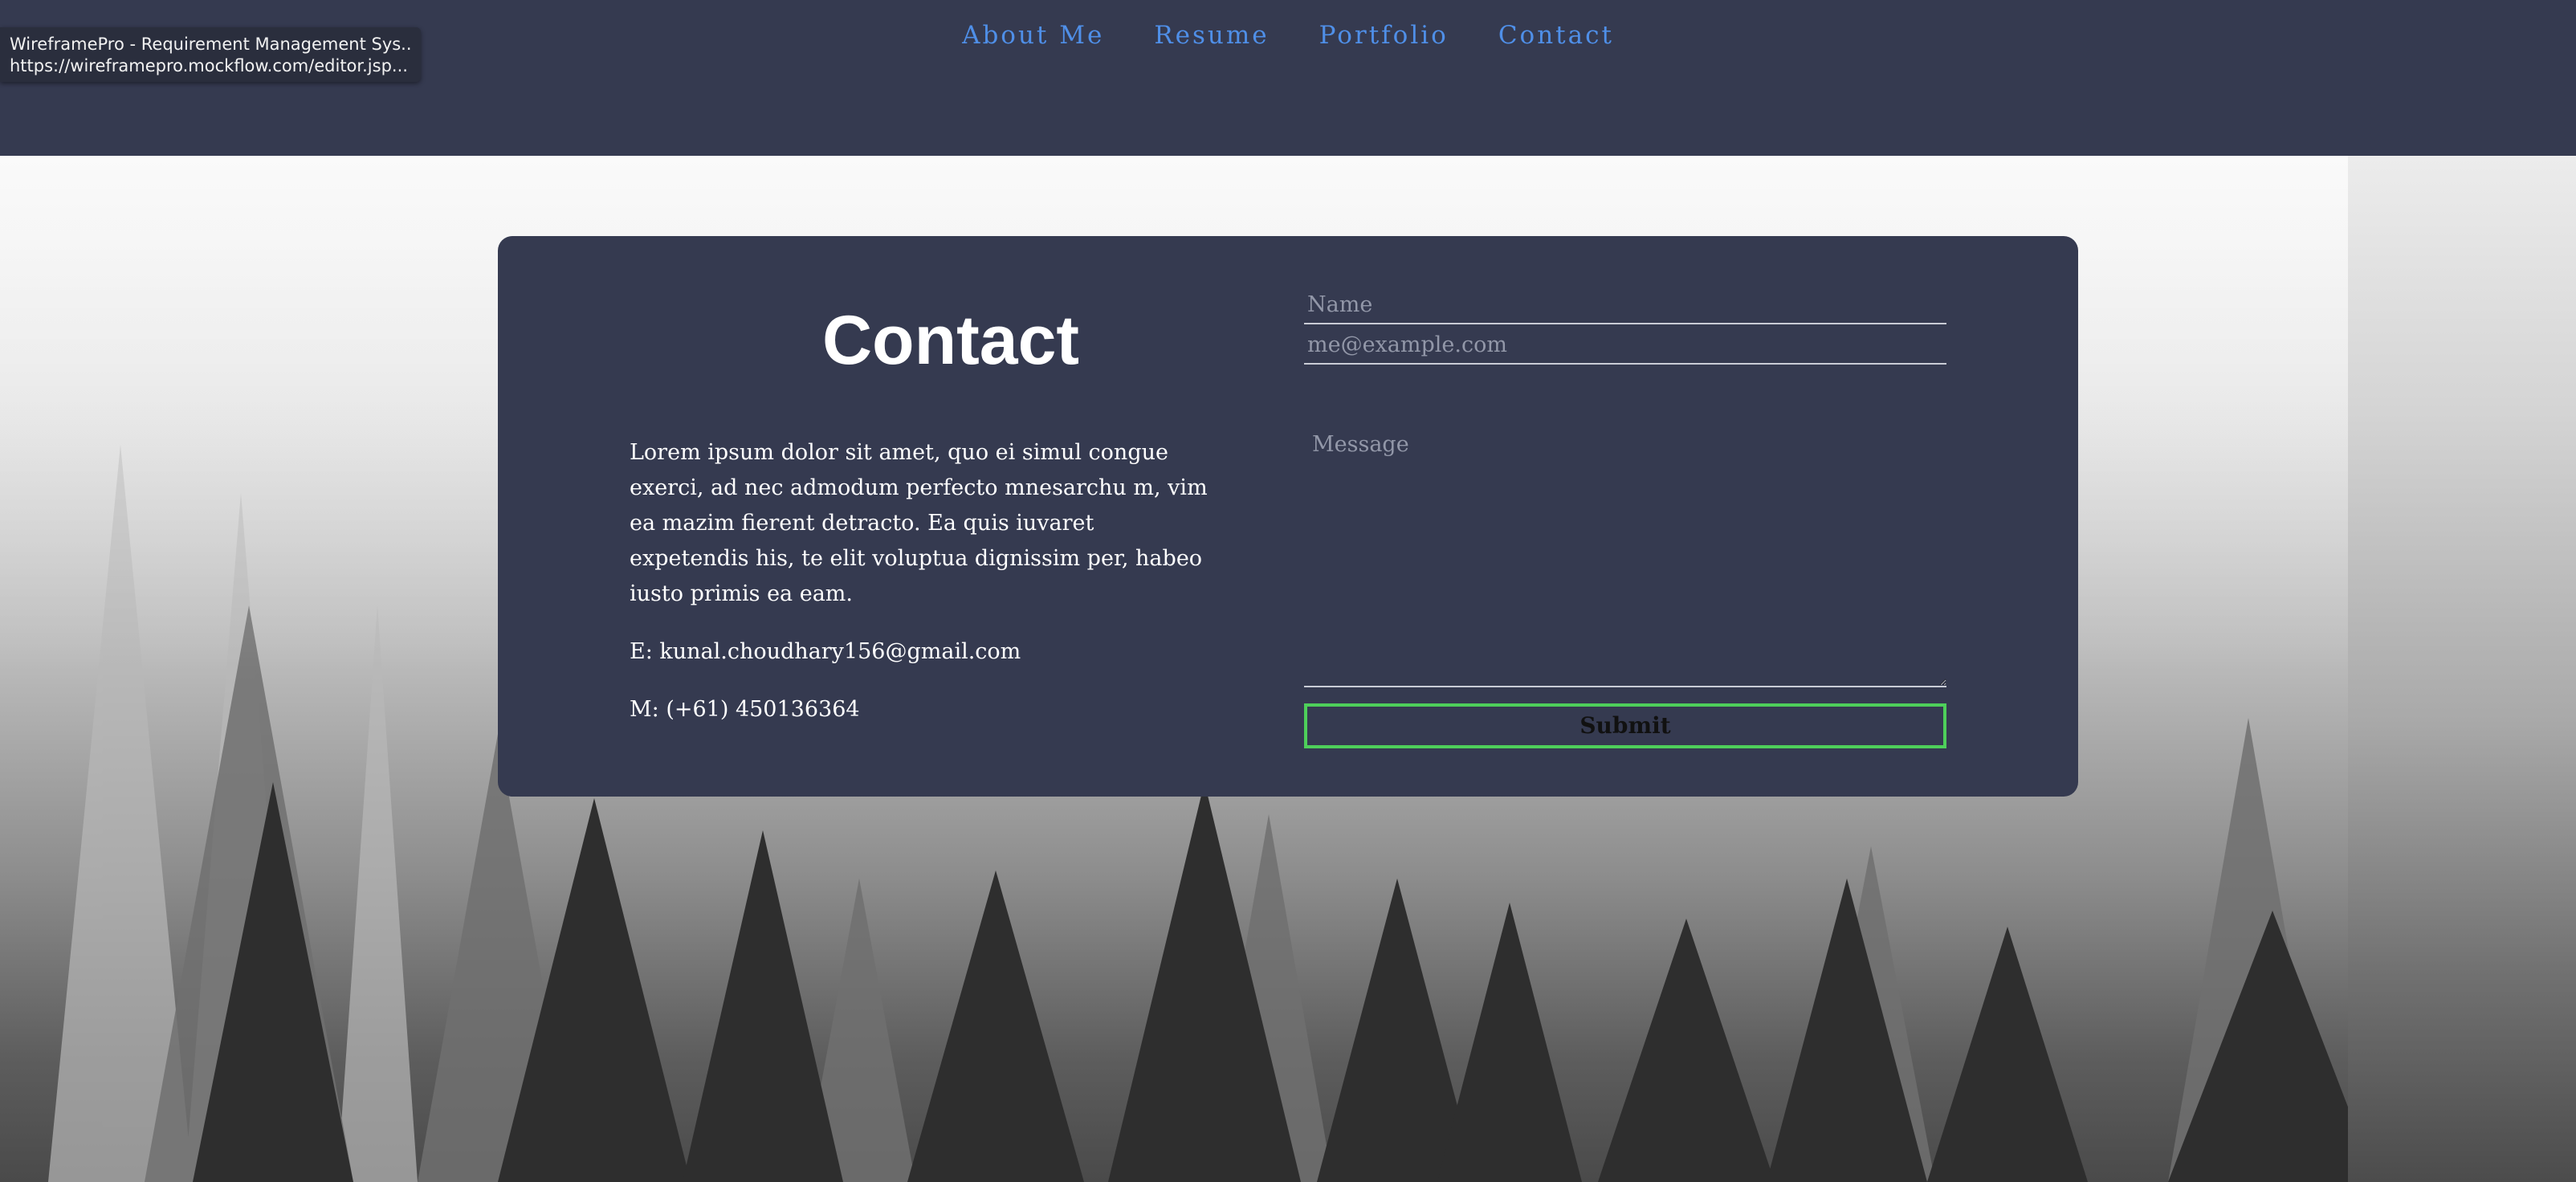 This screenshot has width=2576, height=1182. What do you see at coordinates (950, 340) in the screenshot?
I see `contact-title: Contact` at bounding box center [950, 340].